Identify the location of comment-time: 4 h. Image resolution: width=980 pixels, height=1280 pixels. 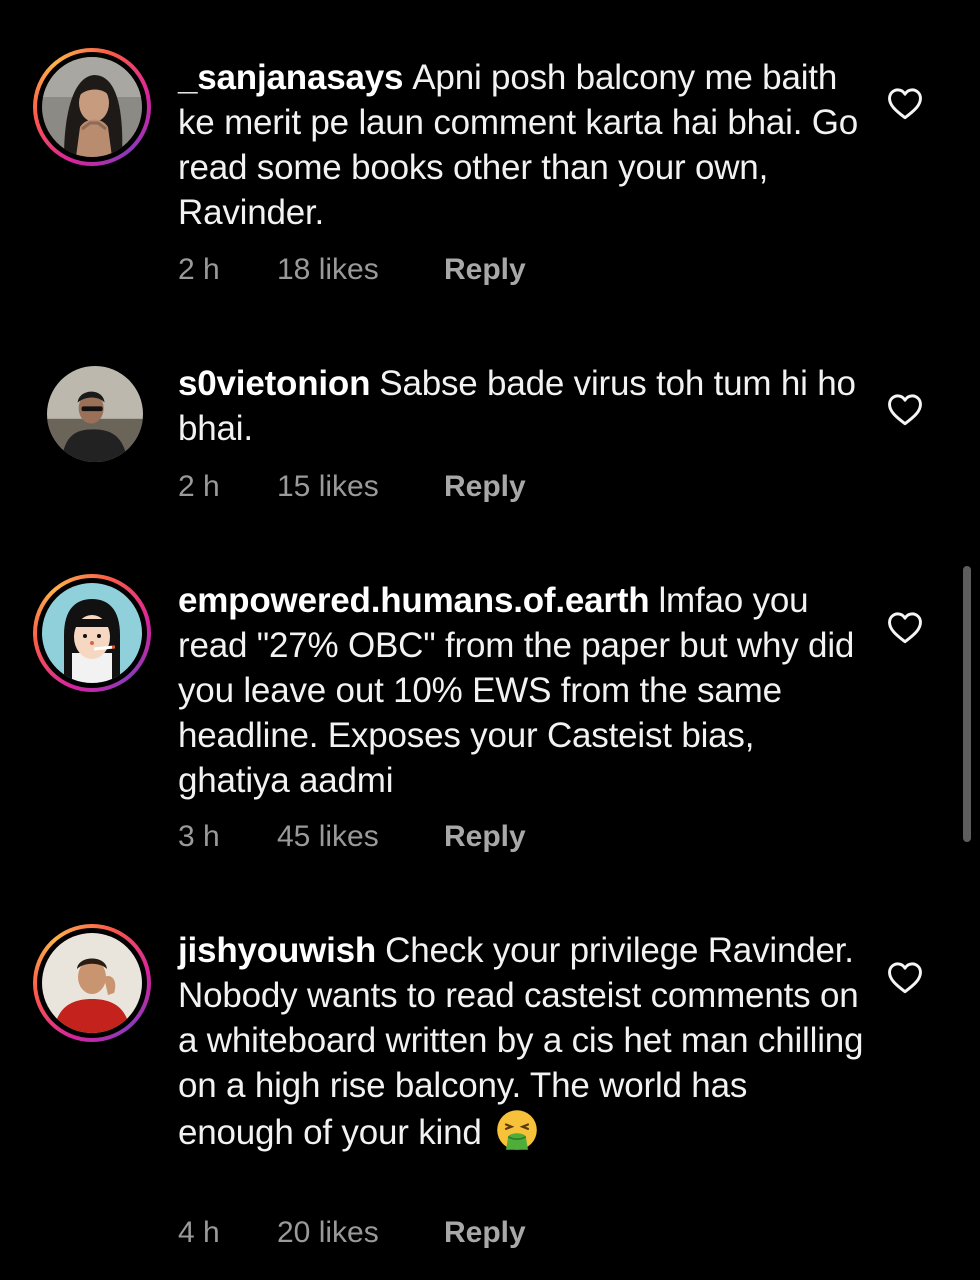
(199, 1232).